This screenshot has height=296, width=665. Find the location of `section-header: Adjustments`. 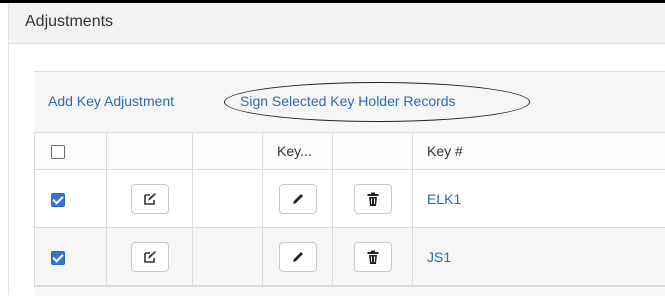

section-header: Adjustments is located at coordinates (336, 23).